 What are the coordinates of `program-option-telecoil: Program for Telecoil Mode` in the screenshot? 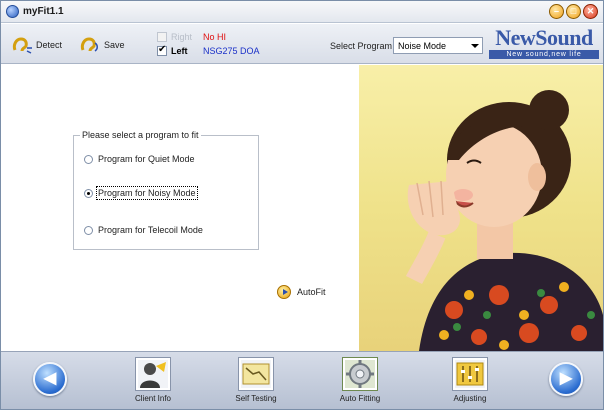 It's located at (143, 230).